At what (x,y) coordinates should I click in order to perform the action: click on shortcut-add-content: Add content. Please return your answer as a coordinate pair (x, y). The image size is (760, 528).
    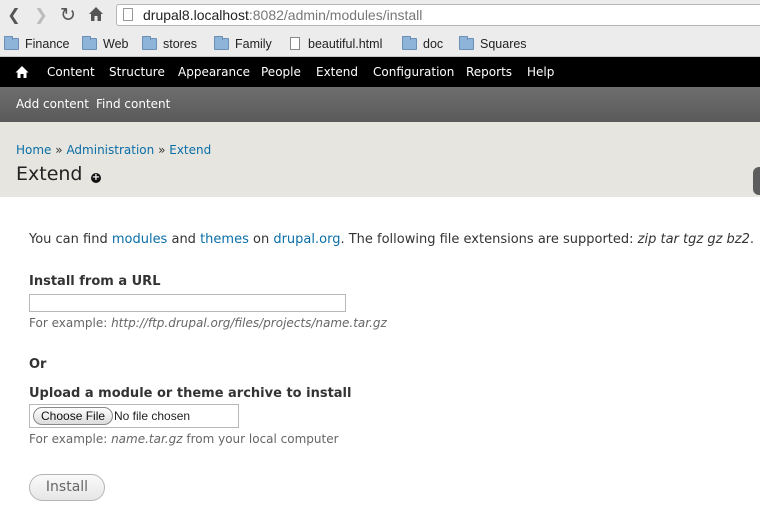
    Looking at the image, I should click on (52, 104).